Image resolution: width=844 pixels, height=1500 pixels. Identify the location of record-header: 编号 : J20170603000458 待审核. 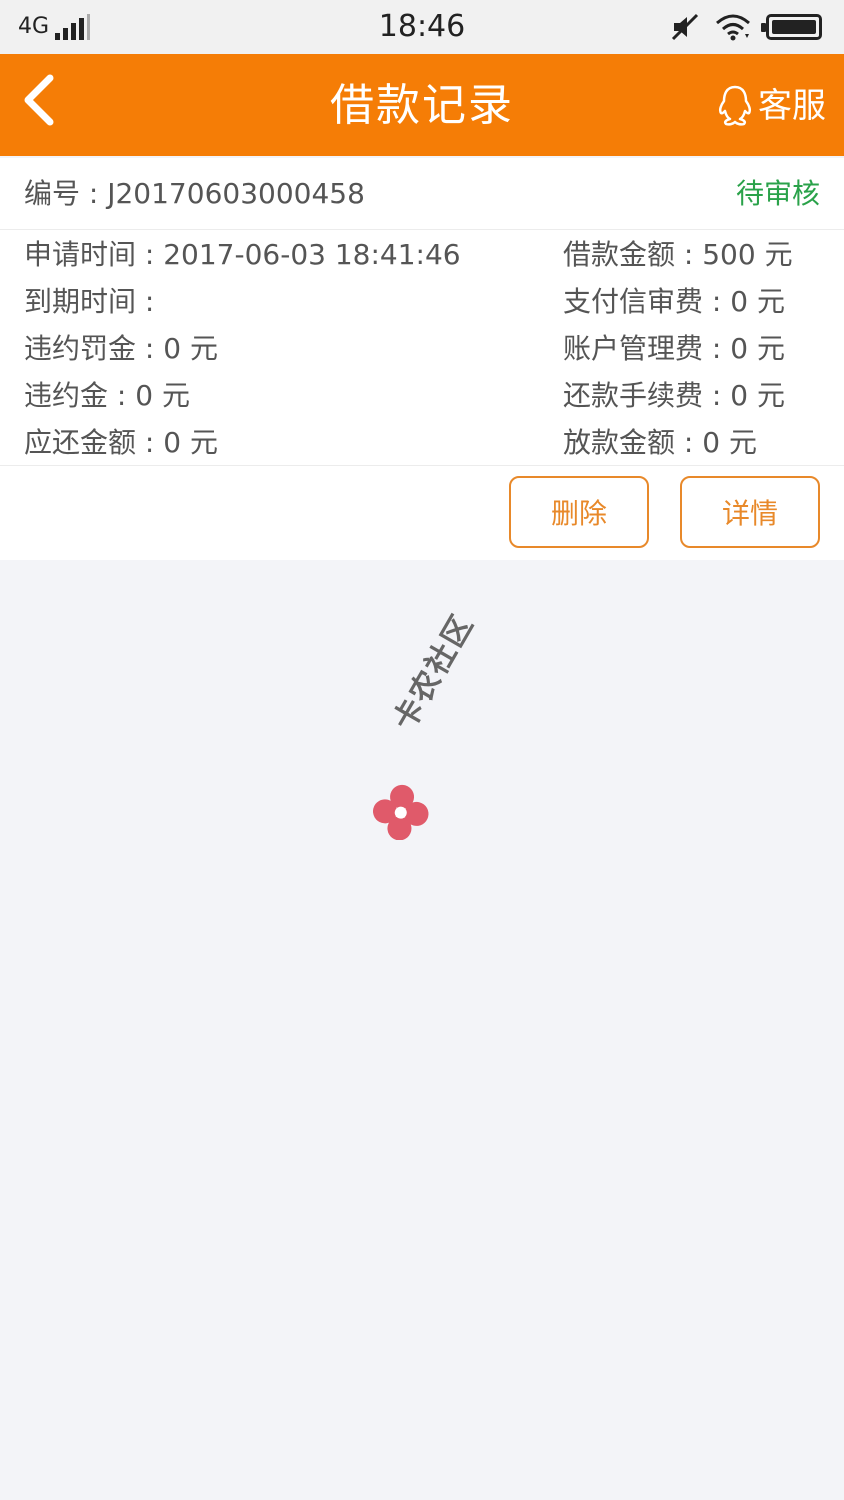
(422, 194).